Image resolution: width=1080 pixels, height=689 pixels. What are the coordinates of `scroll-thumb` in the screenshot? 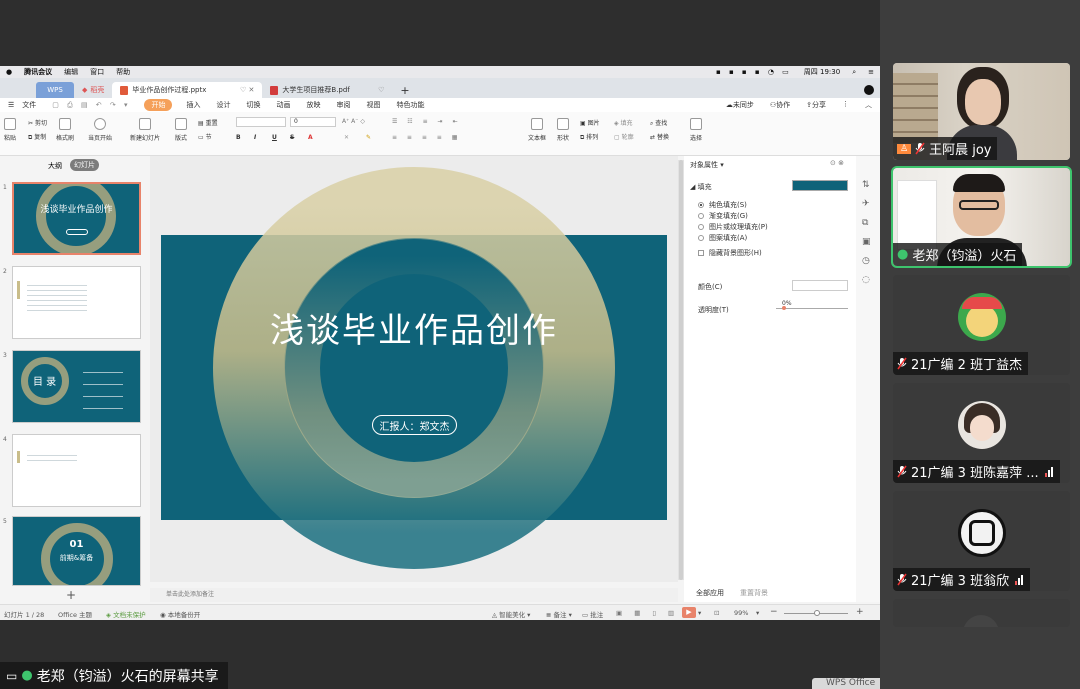 It's located at (681, 370).